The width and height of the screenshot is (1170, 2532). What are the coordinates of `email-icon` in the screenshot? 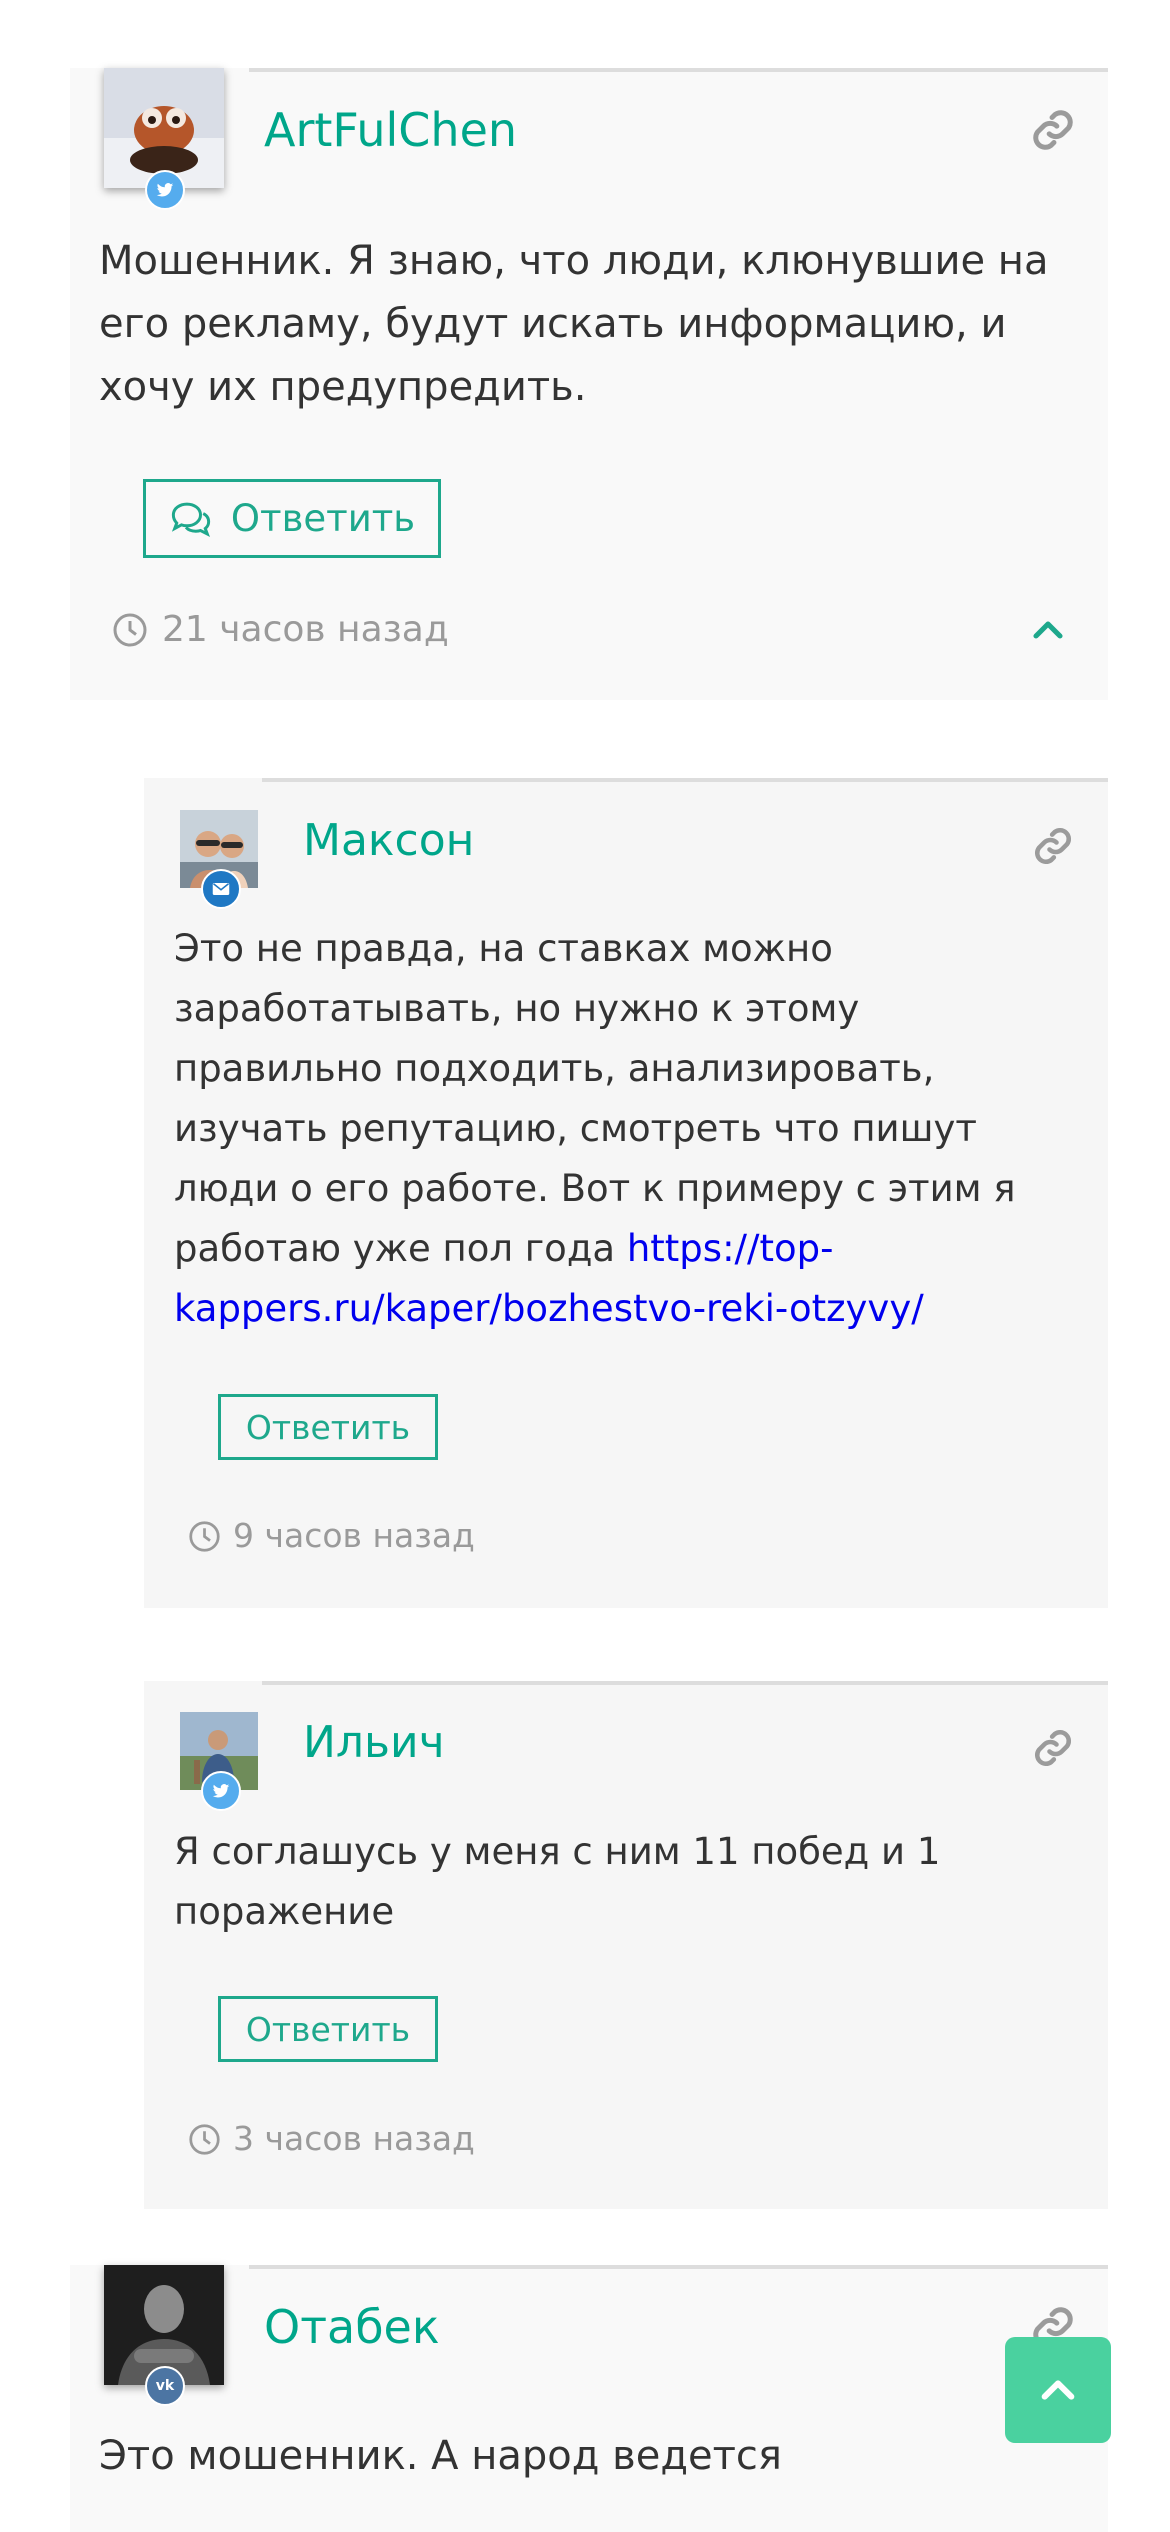 It's located at (221, 889).